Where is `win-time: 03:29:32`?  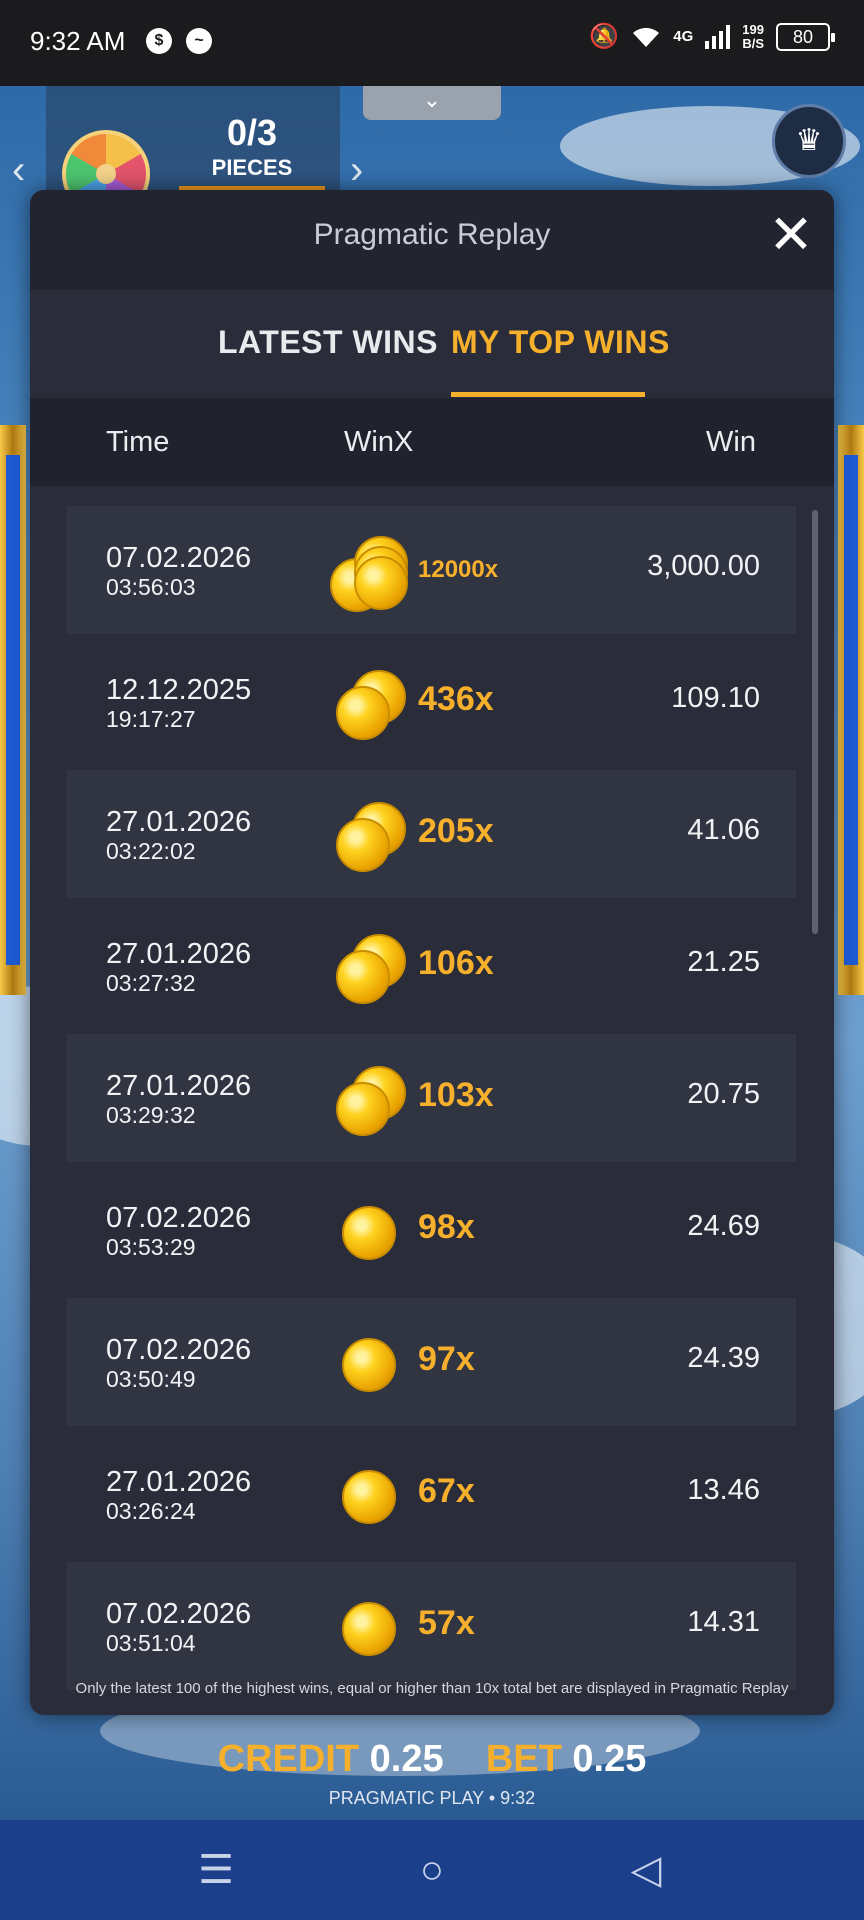
win-time: 03:29:32 is located at coordinates (151, 1115).